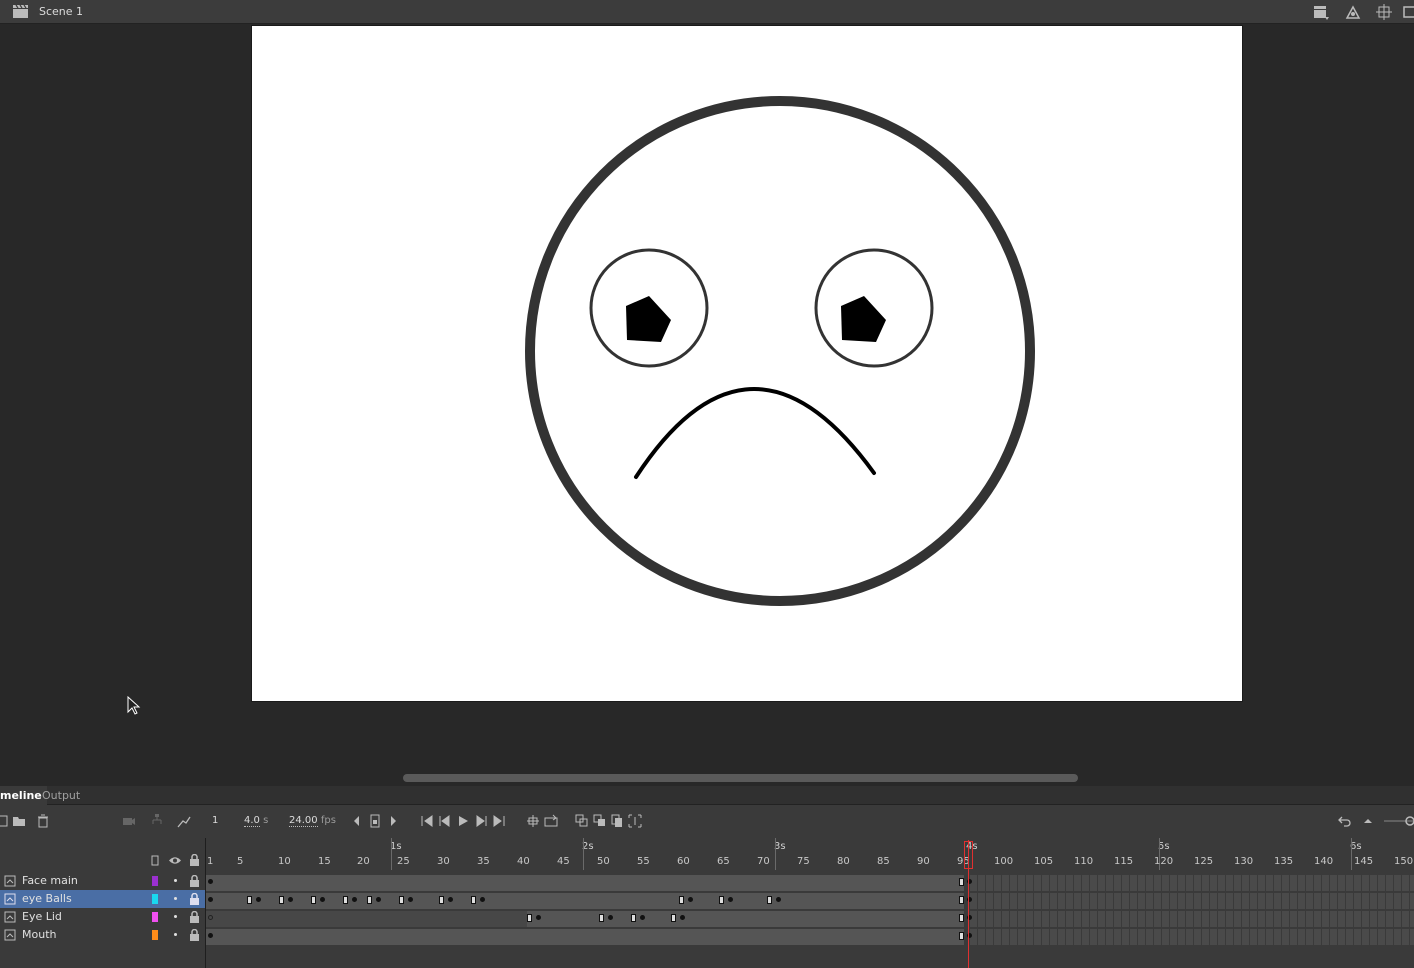 Image resolution: width=1414 pixels, height=968 pixels. Describe the element at coordinates (582, 821) in the screenshot. I see `onion-skin-icon` at that location.